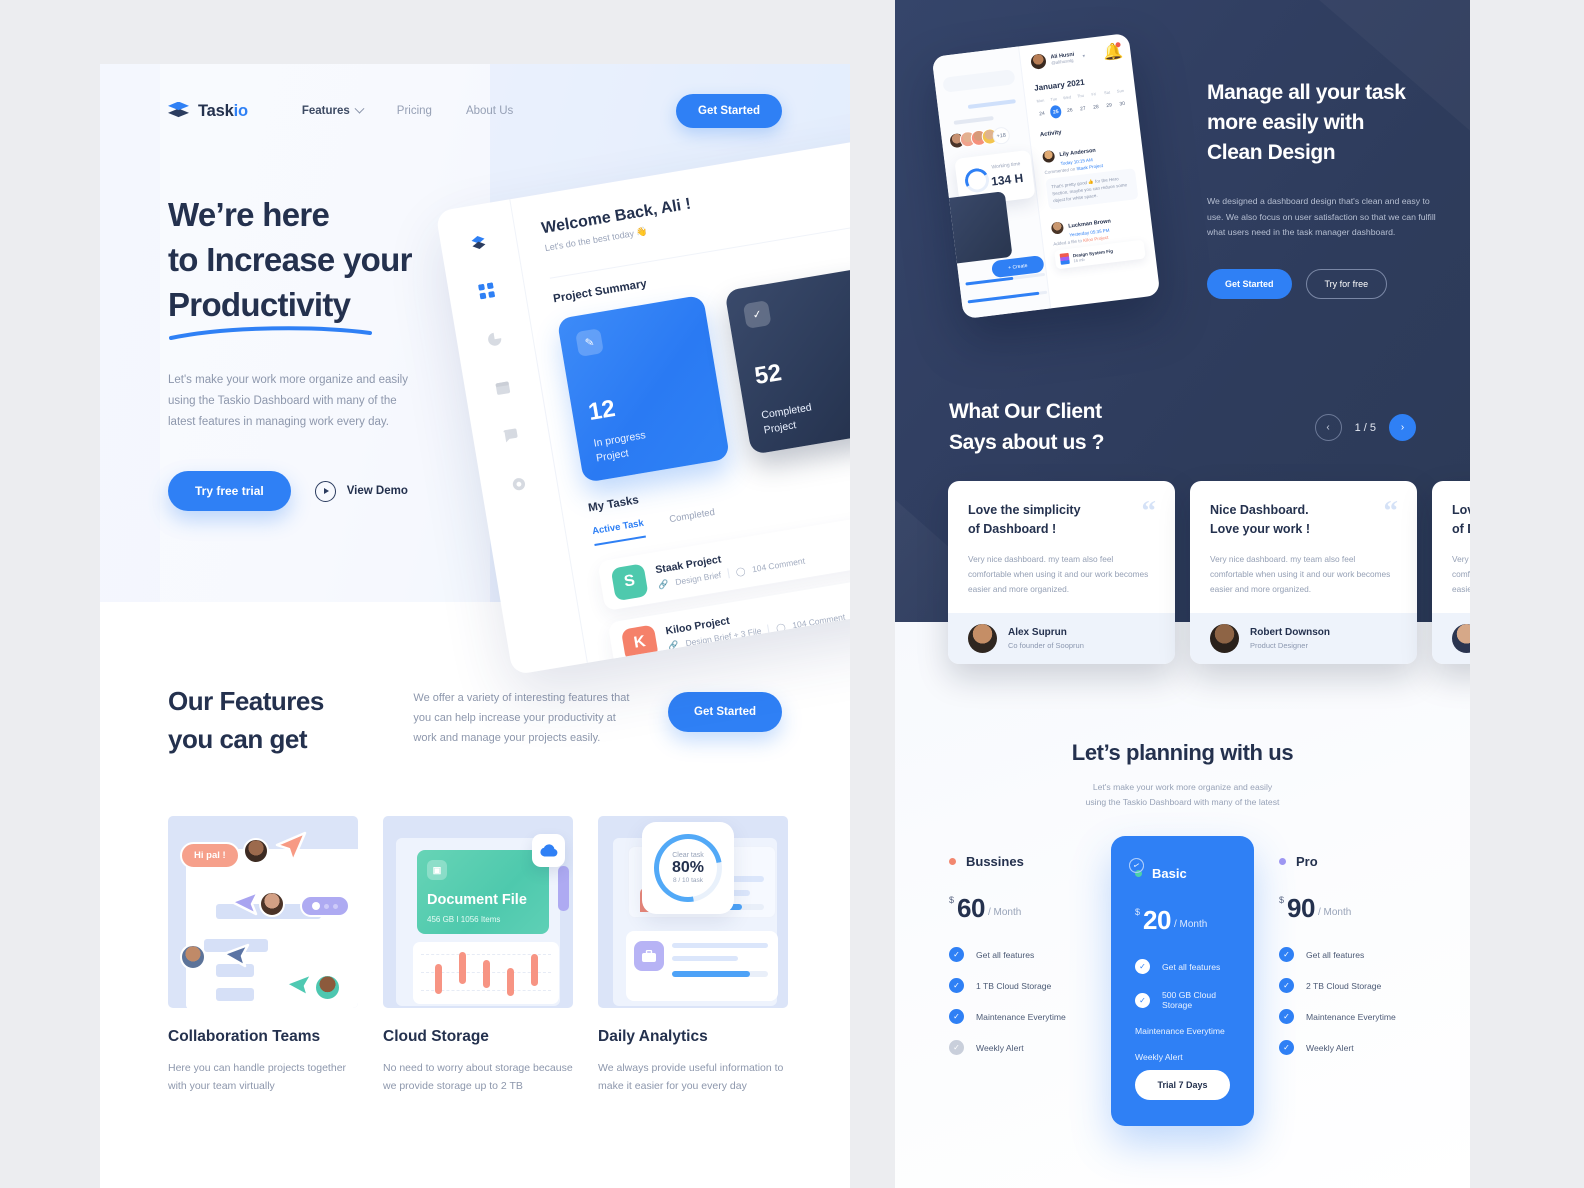 This screenshot has width=1584, height=1188. I want to click on document-title: Document File, so click(477, 900).